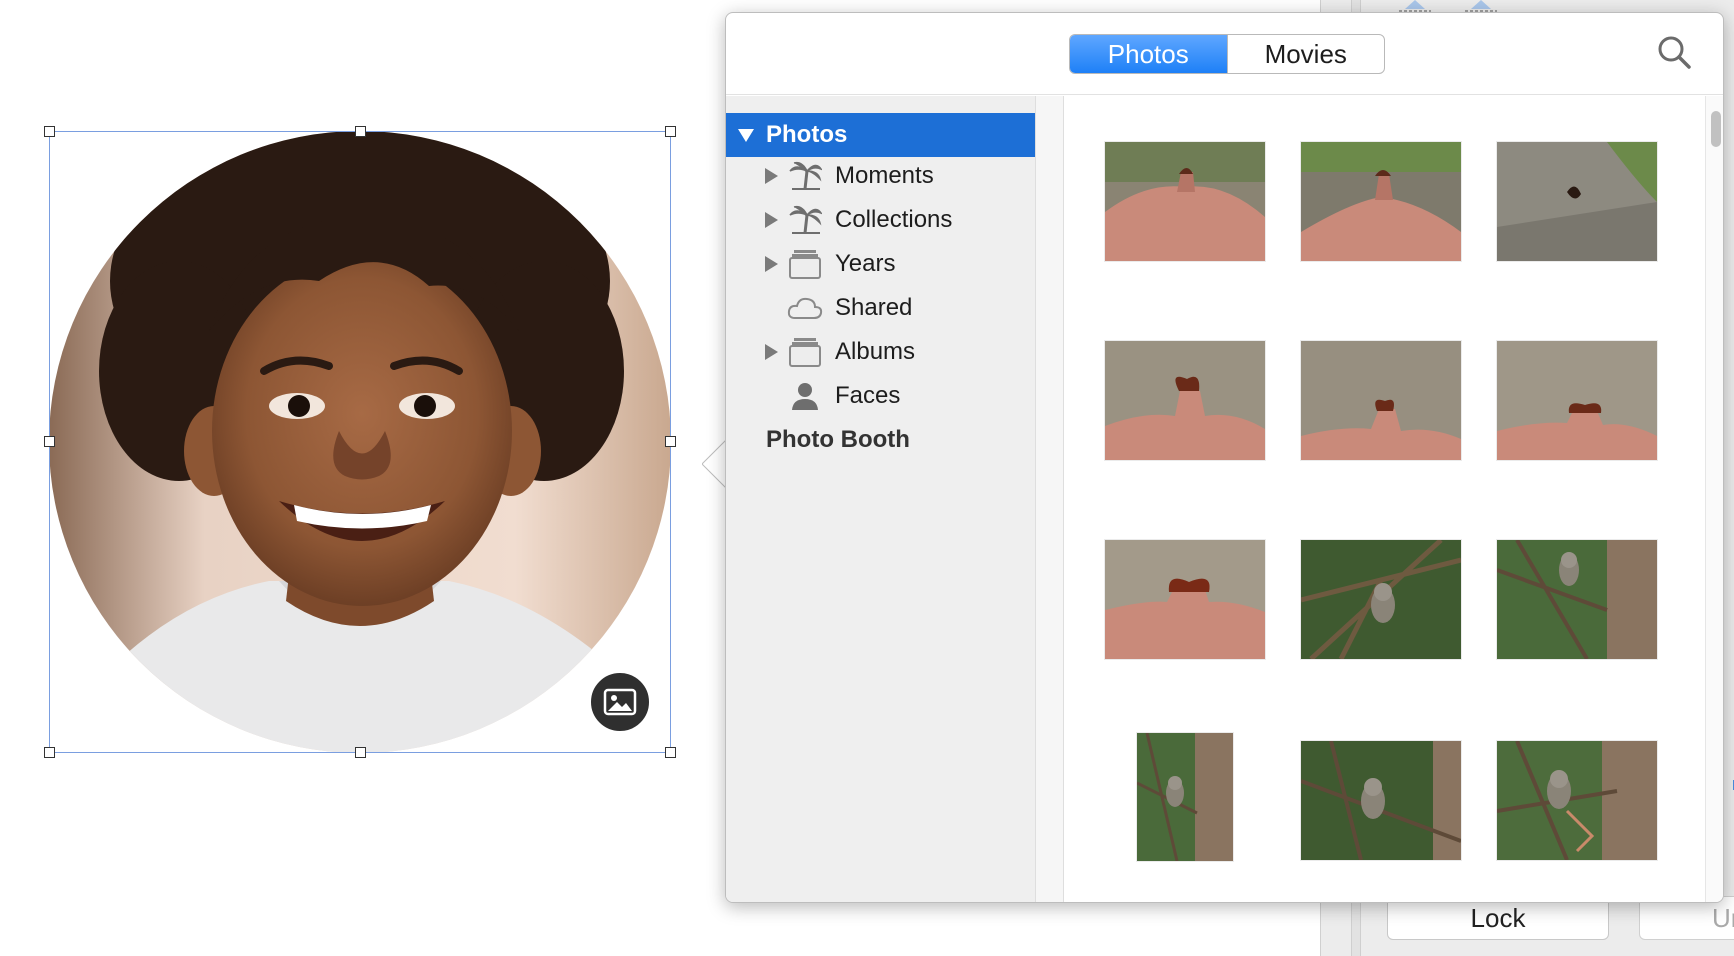 Image resolution: width=1734 pixels, height=956 pixels. I want to click on sidebar-item-label: Photo Booth, so click(838, 439).